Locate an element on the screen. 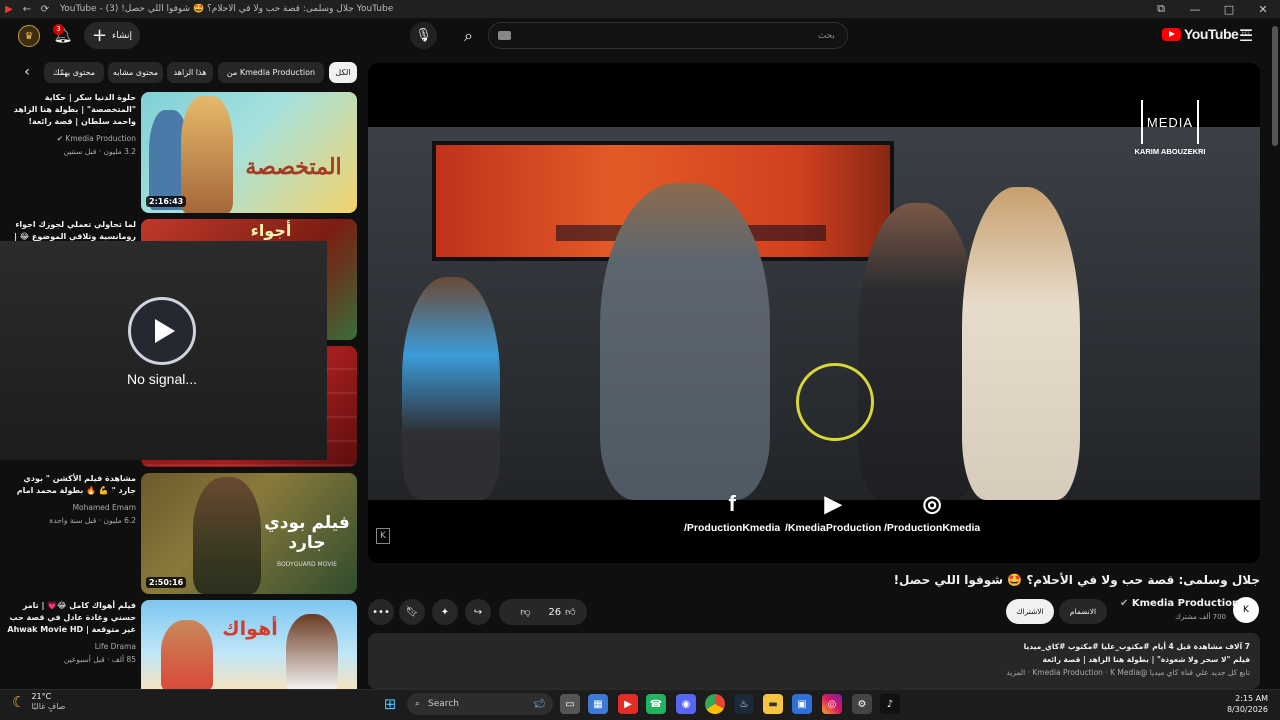 Image resolution: width=1280 pixels, height=720 pixels. thumbnail-text: أجواء is located at coordinates (271, 230).